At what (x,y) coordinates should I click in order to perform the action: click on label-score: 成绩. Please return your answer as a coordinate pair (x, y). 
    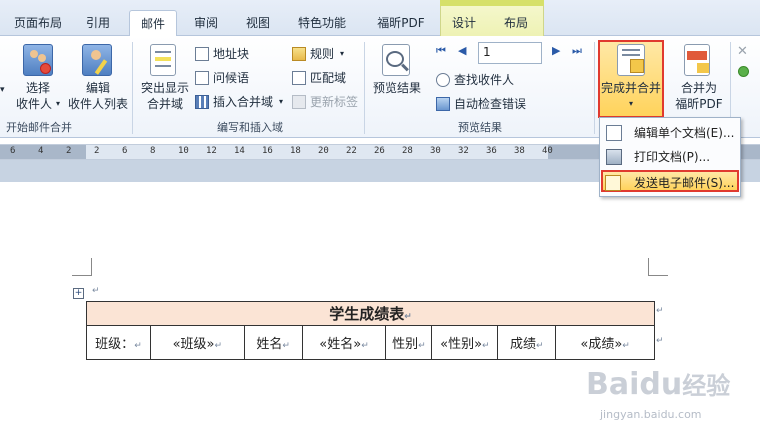
    Looking at the image, I should click on (522, 344).